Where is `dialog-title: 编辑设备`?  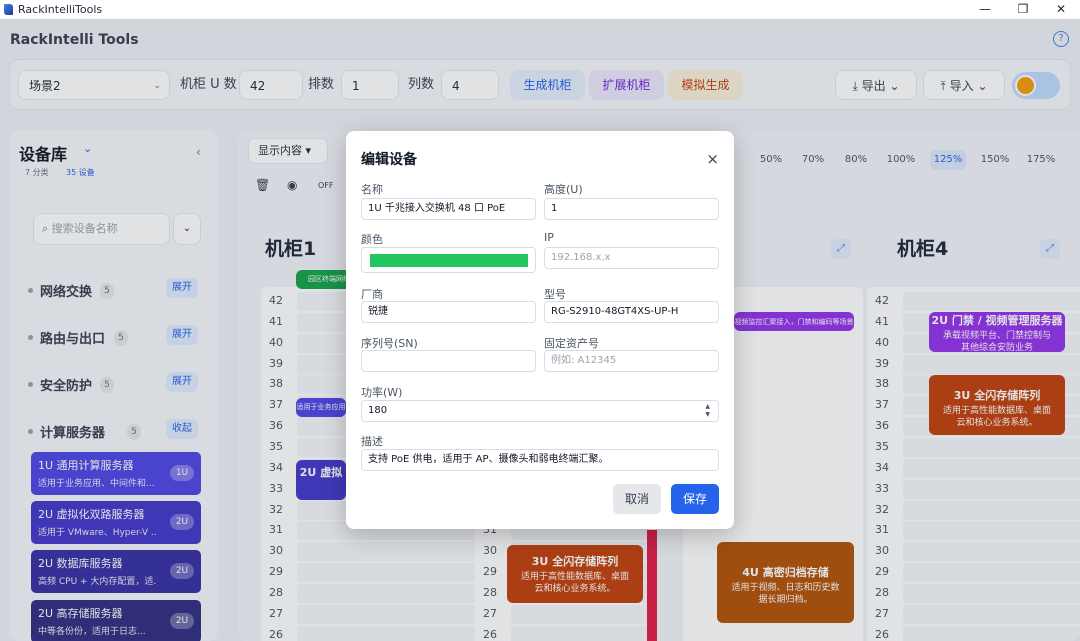 dialog-title: 编辑设备 is located at coordinates (389, 160).